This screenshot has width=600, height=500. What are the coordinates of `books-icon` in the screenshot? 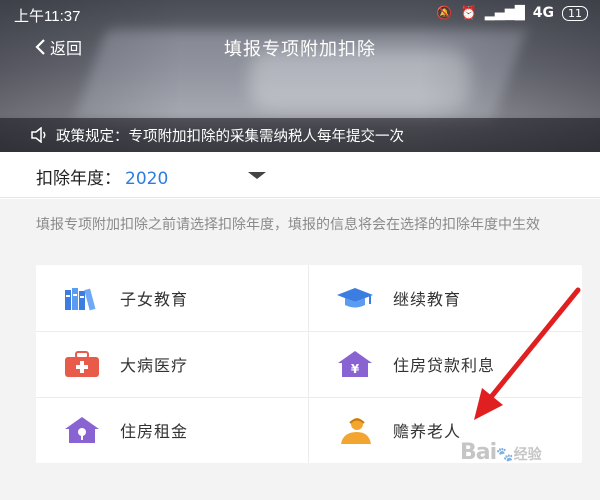 It's located at (82, 298).